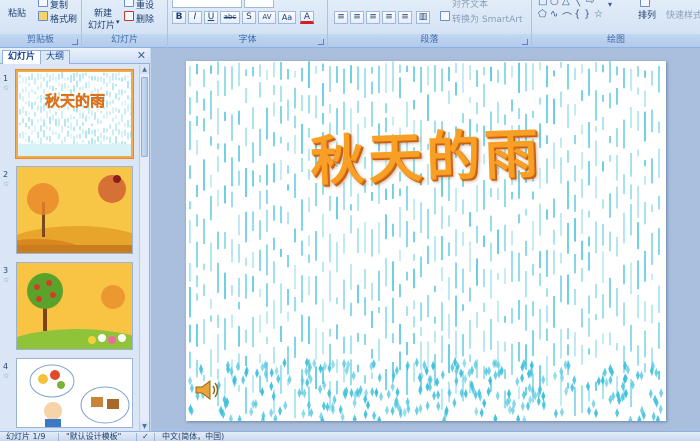  I want to click on star-shape-icon: ☆, so click(598, 14).